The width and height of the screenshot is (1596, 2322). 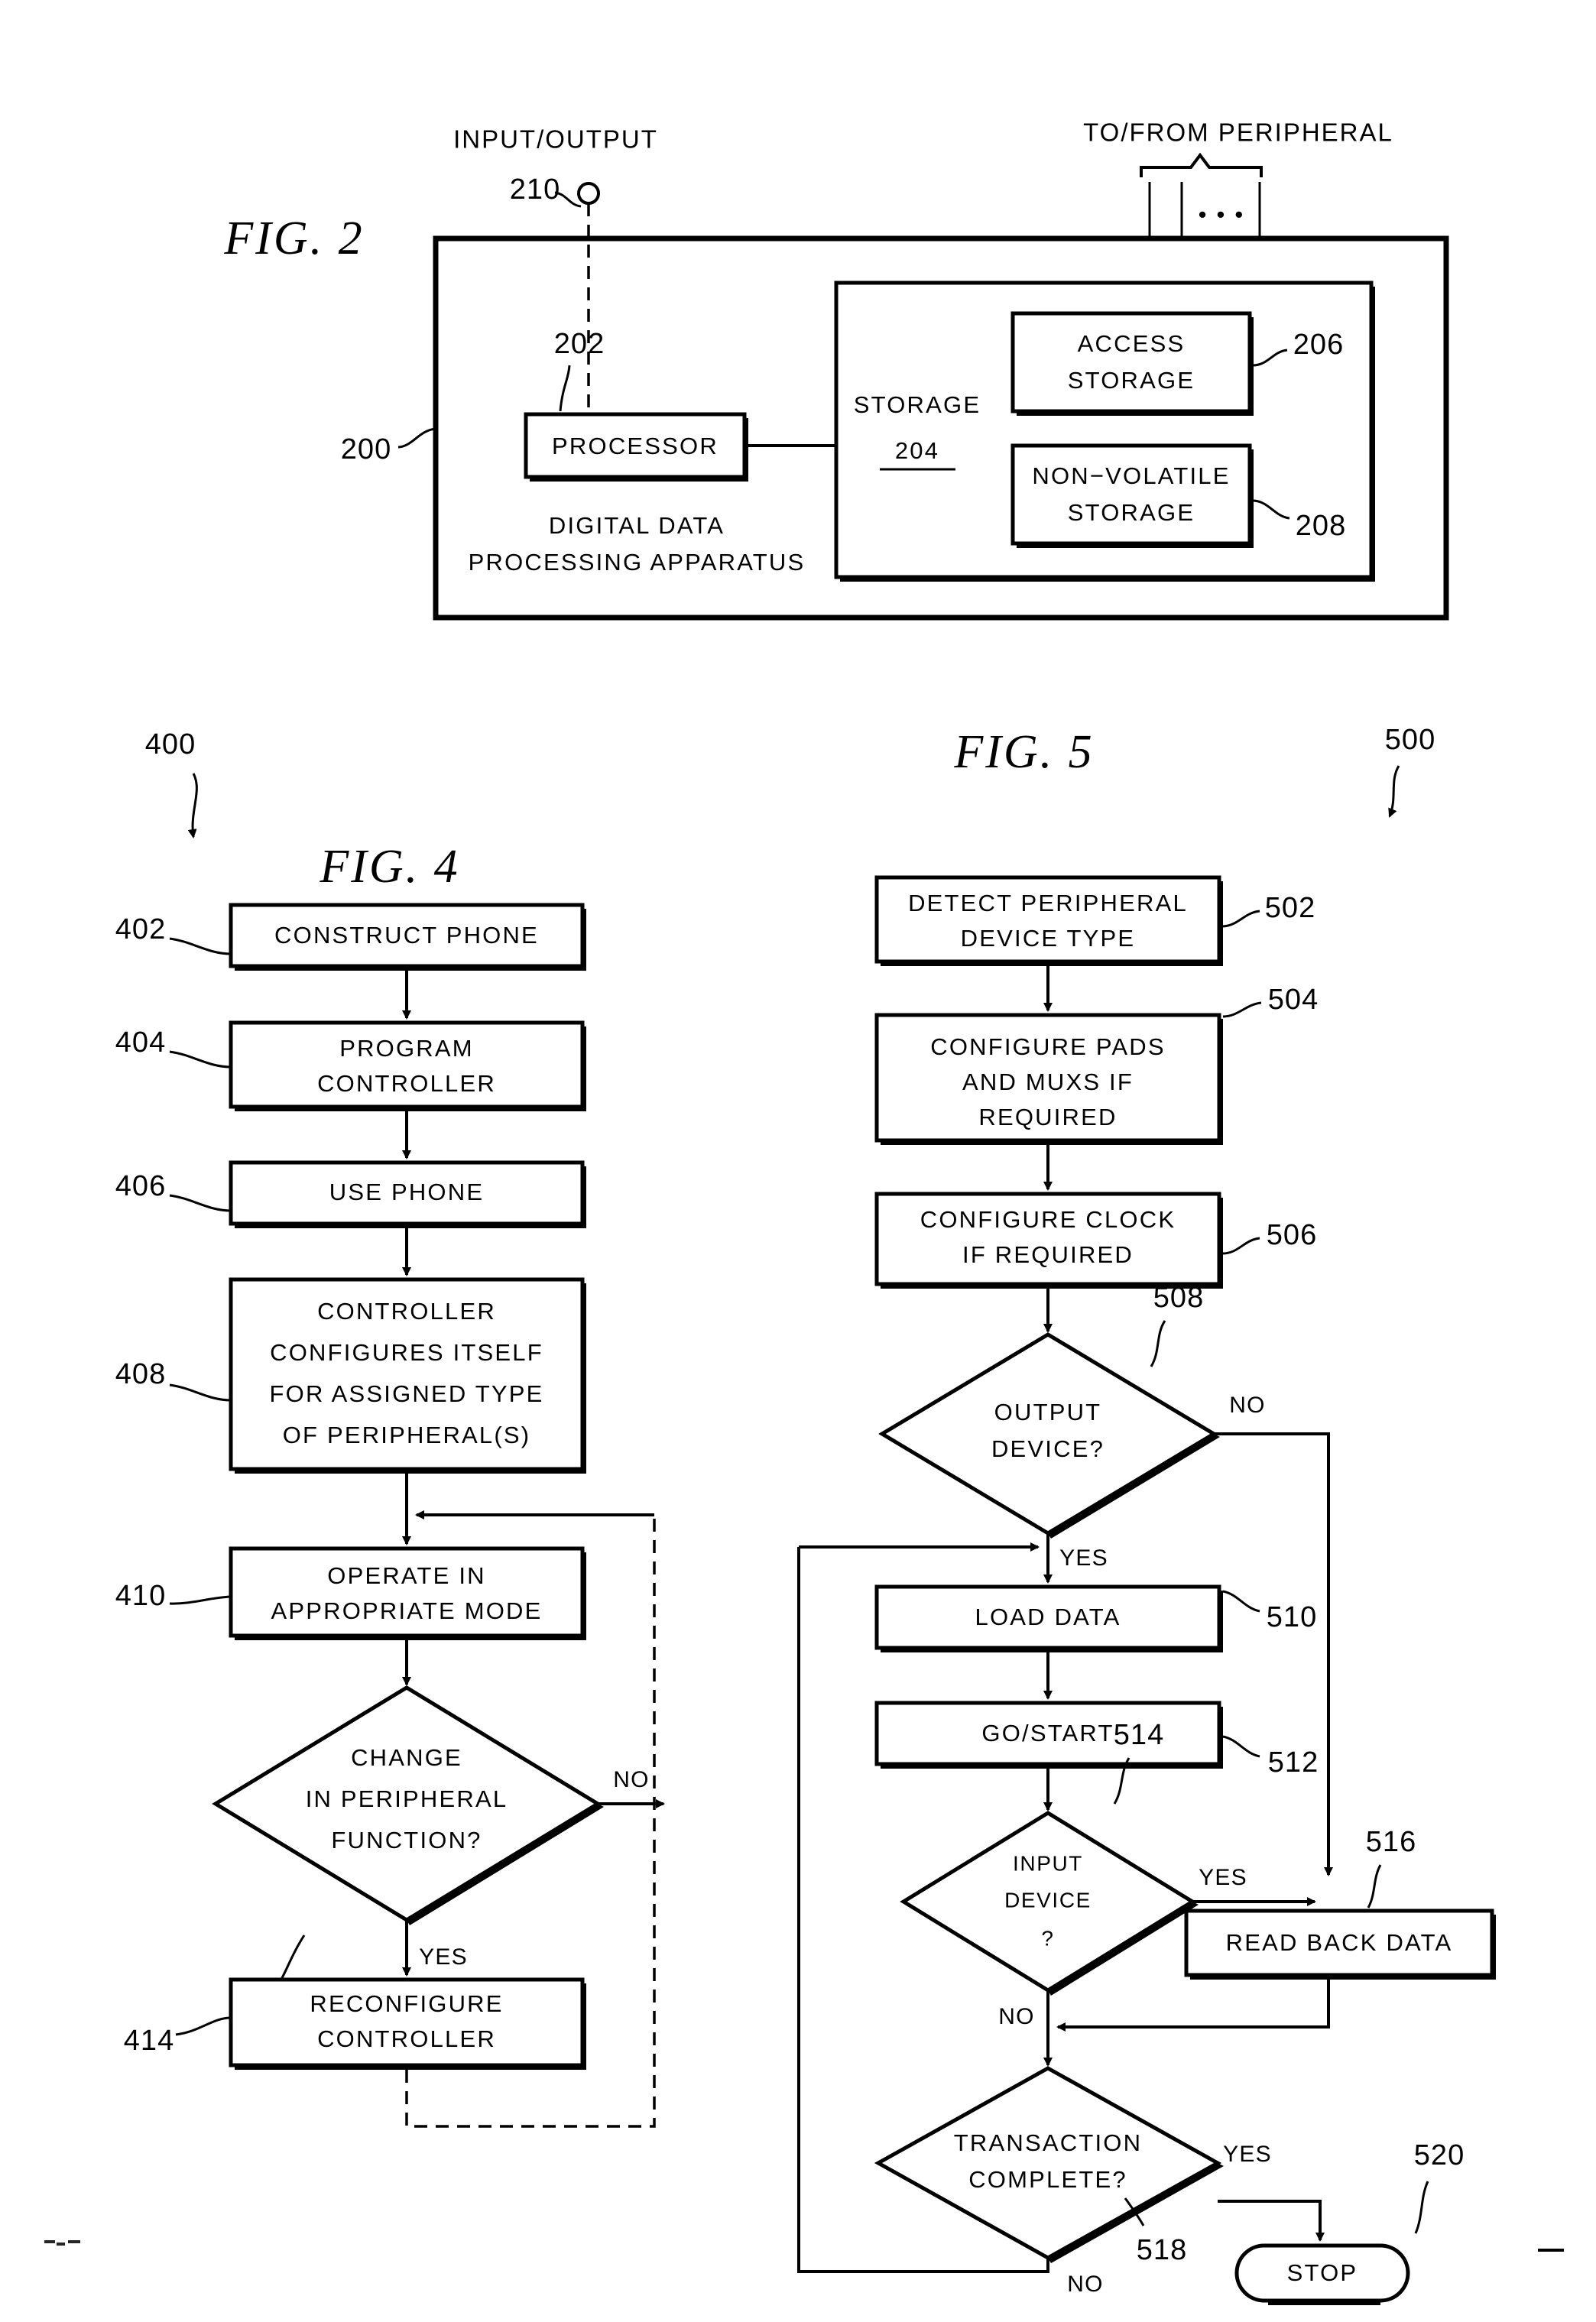 I want to click on node-508-label-line1: OUTPUT, so click(x=1048, y=1412).